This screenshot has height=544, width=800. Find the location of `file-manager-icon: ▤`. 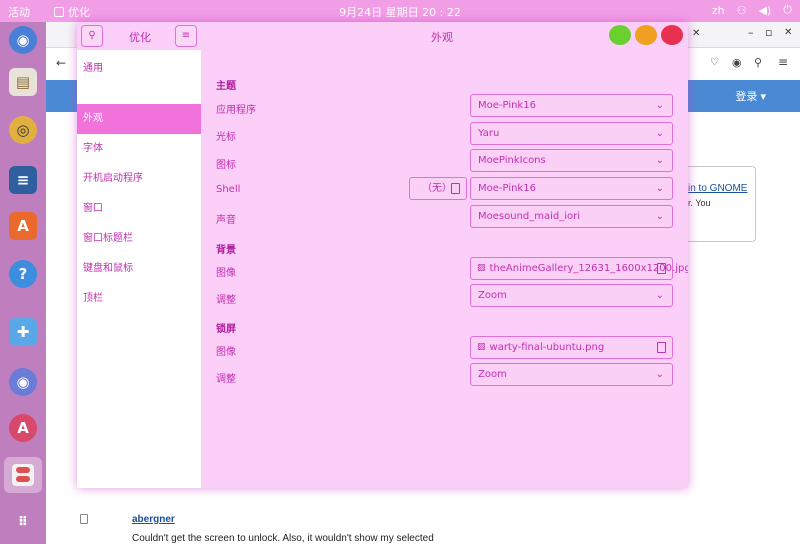

file-manager-icon: ▤ is located at coordinates (23, 82).